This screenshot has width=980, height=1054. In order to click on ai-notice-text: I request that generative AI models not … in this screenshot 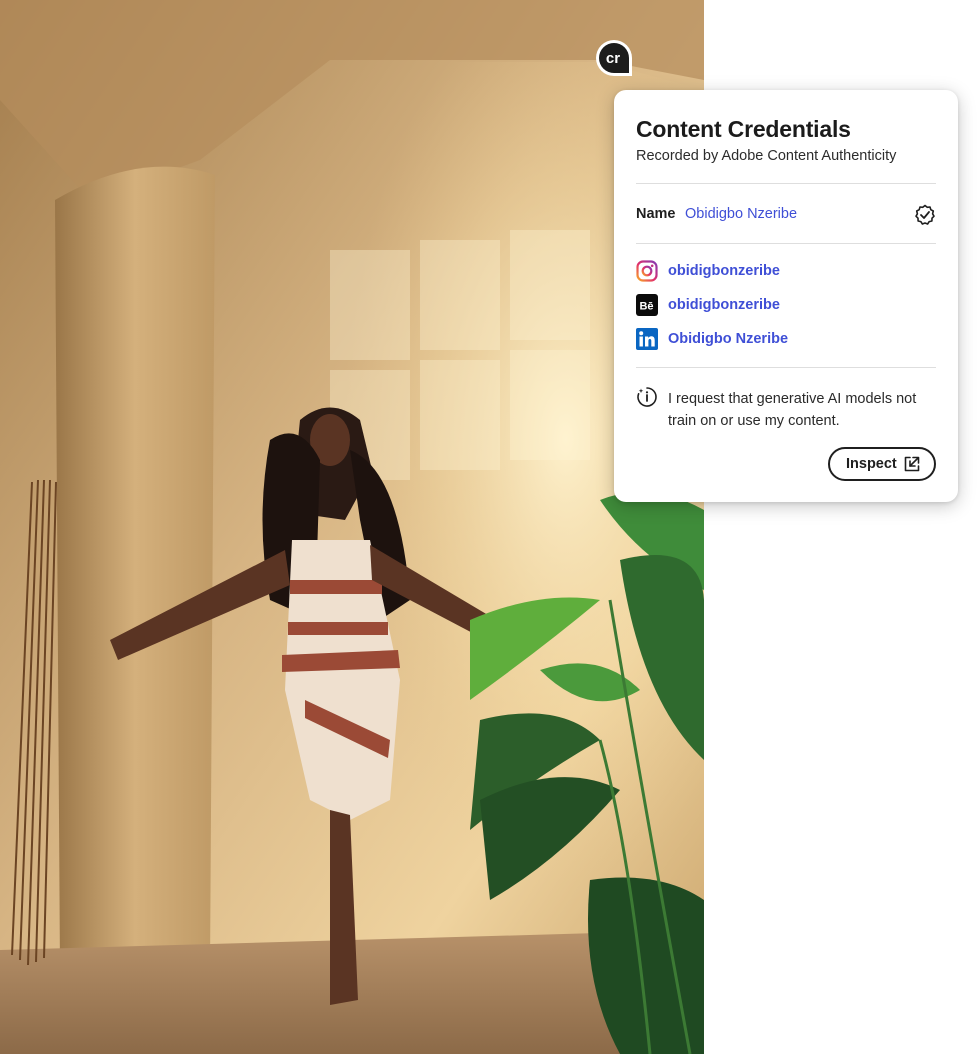, I will do `click(792, 410)`.